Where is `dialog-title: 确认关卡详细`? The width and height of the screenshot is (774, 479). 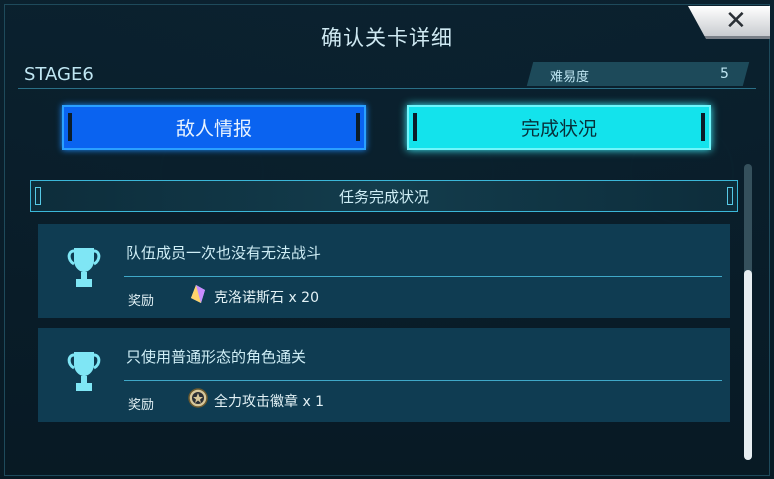
dialog-title: 确认关卡详细 is located at coordinates (387, 38).